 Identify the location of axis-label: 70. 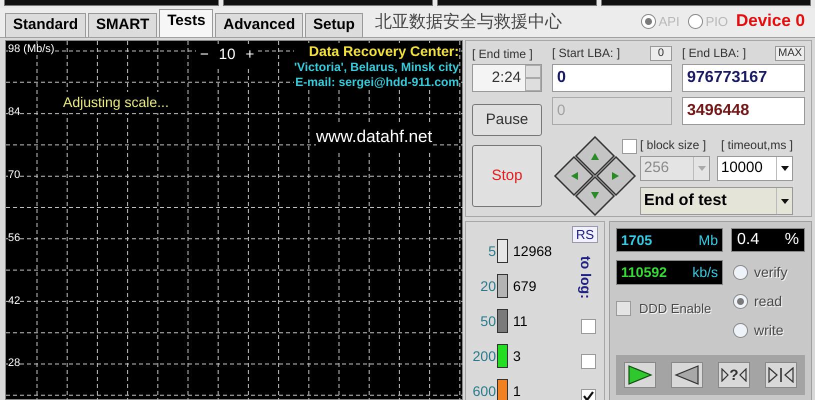
(14, 175).